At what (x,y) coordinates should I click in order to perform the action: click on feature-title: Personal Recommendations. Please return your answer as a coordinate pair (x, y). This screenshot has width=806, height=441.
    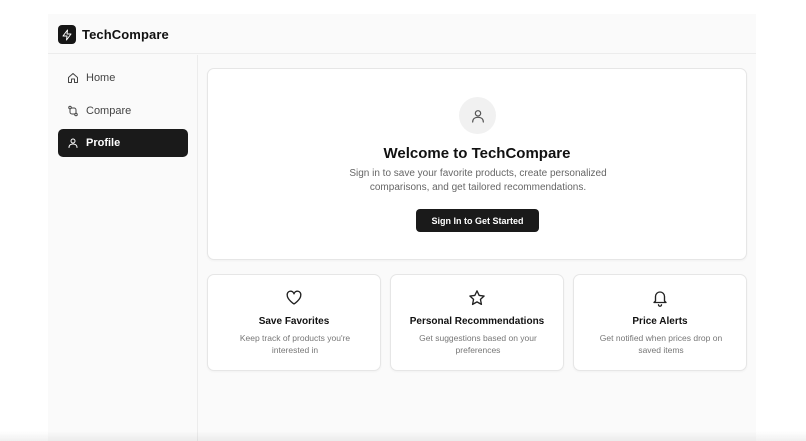
    Looking at the image, I should click on (477, 321).